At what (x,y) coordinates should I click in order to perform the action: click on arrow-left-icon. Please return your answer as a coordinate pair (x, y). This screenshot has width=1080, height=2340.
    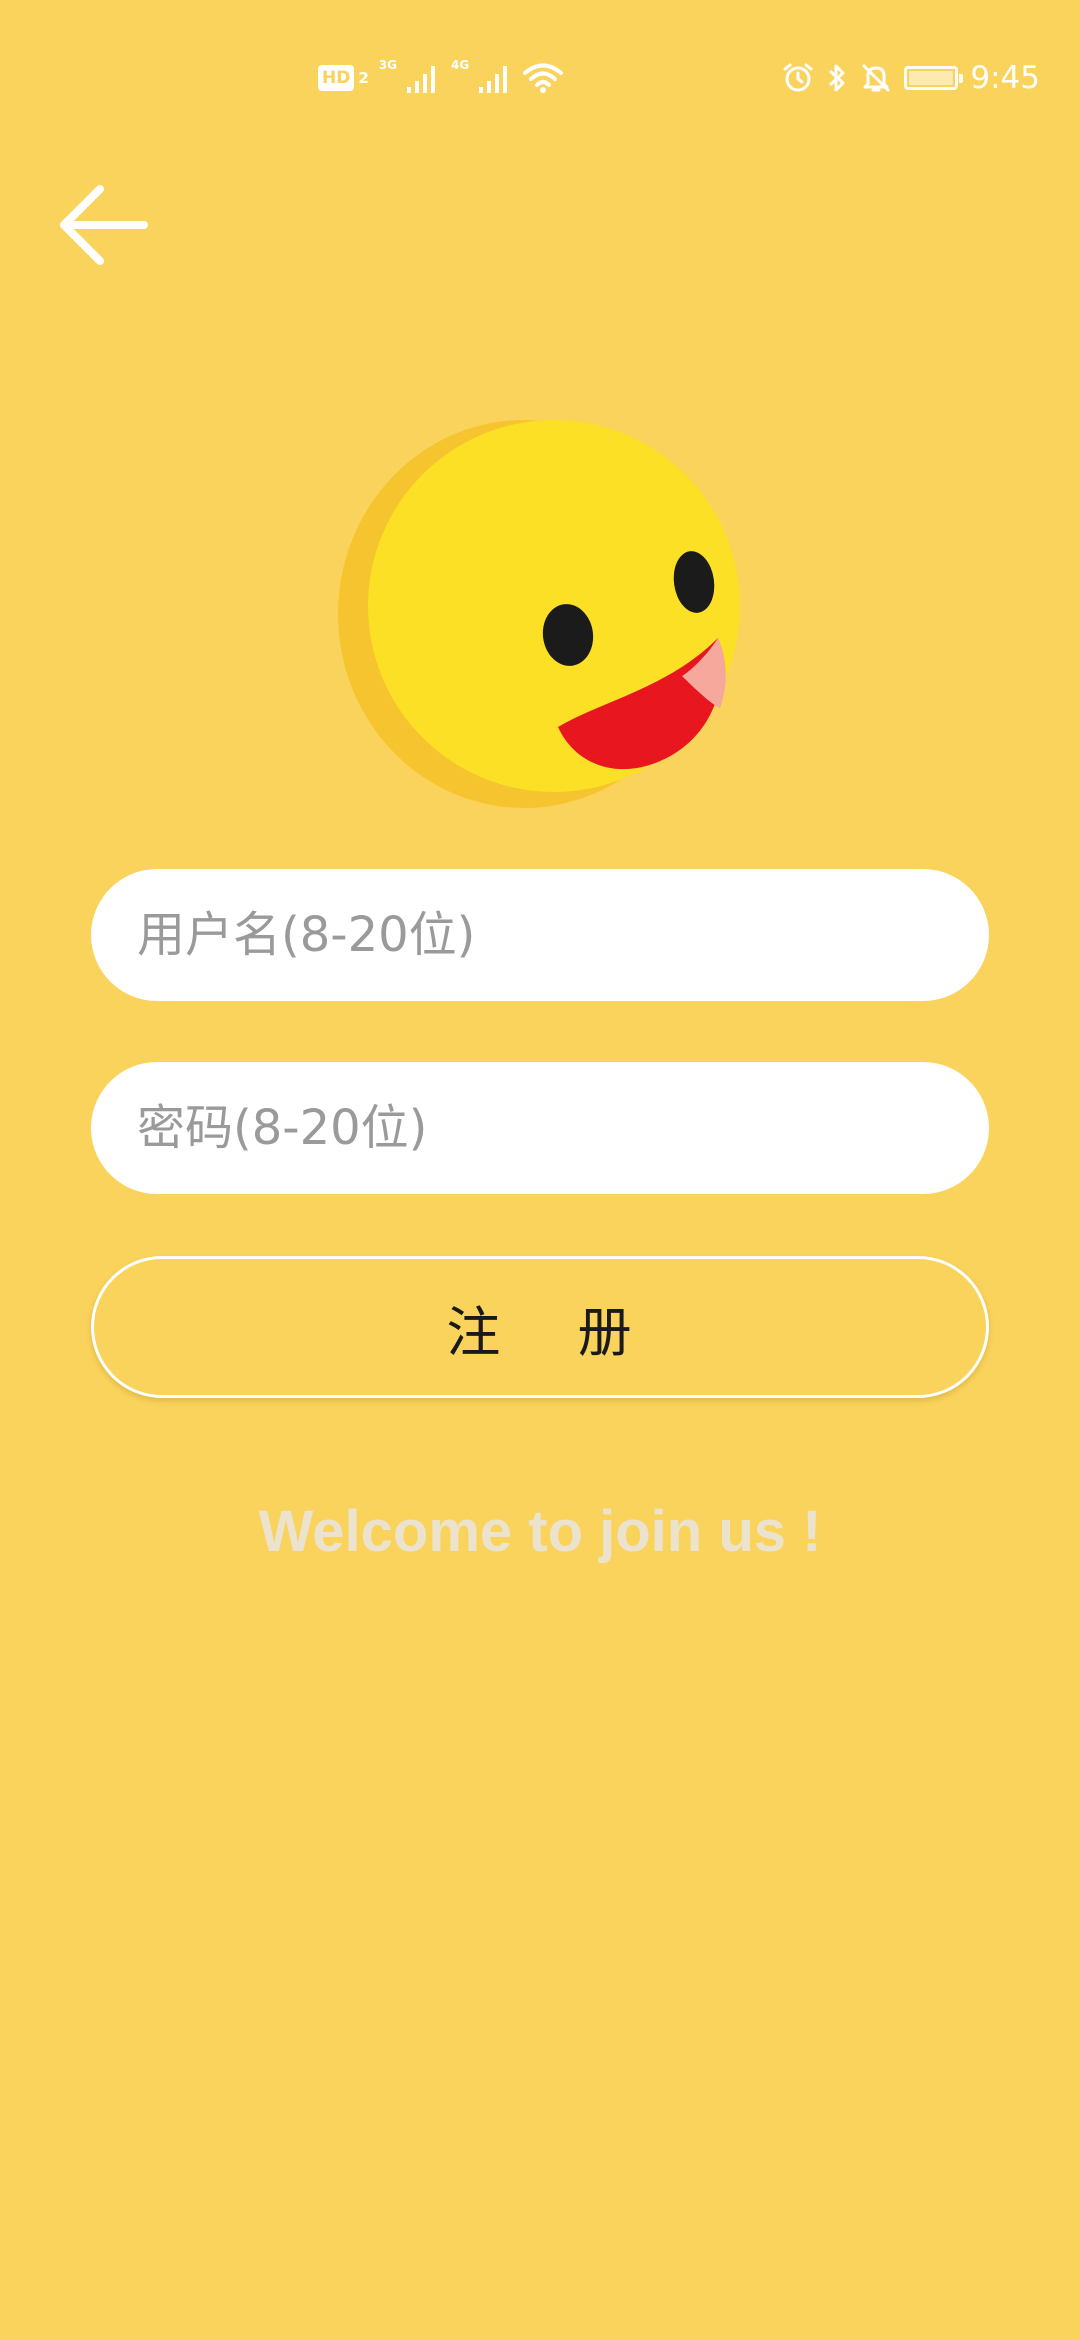
    Looking at the image, I should click on (104, 225).